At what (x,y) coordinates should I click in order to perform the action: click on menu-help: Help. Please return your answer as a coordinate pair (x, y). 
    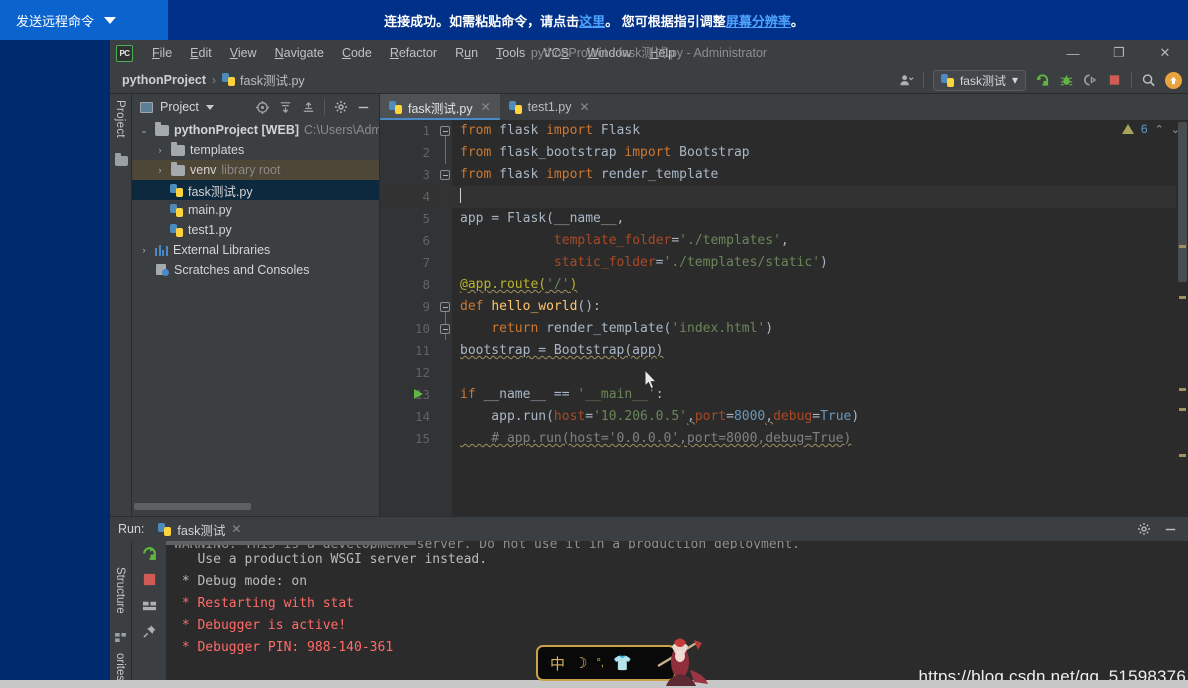
    Looking at the image, I should click on (662, 53).